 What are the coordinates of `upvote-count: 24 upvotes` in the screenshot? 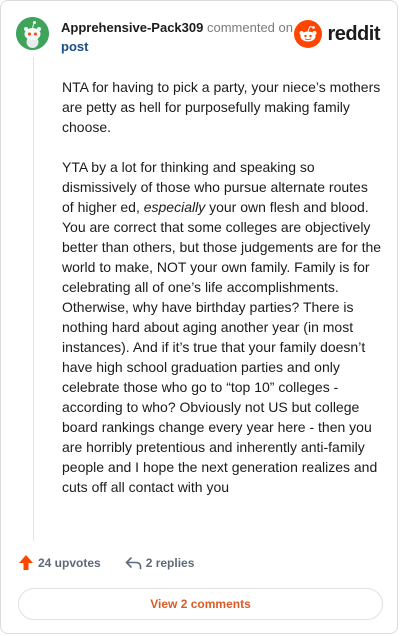 It's located at (69, 562).